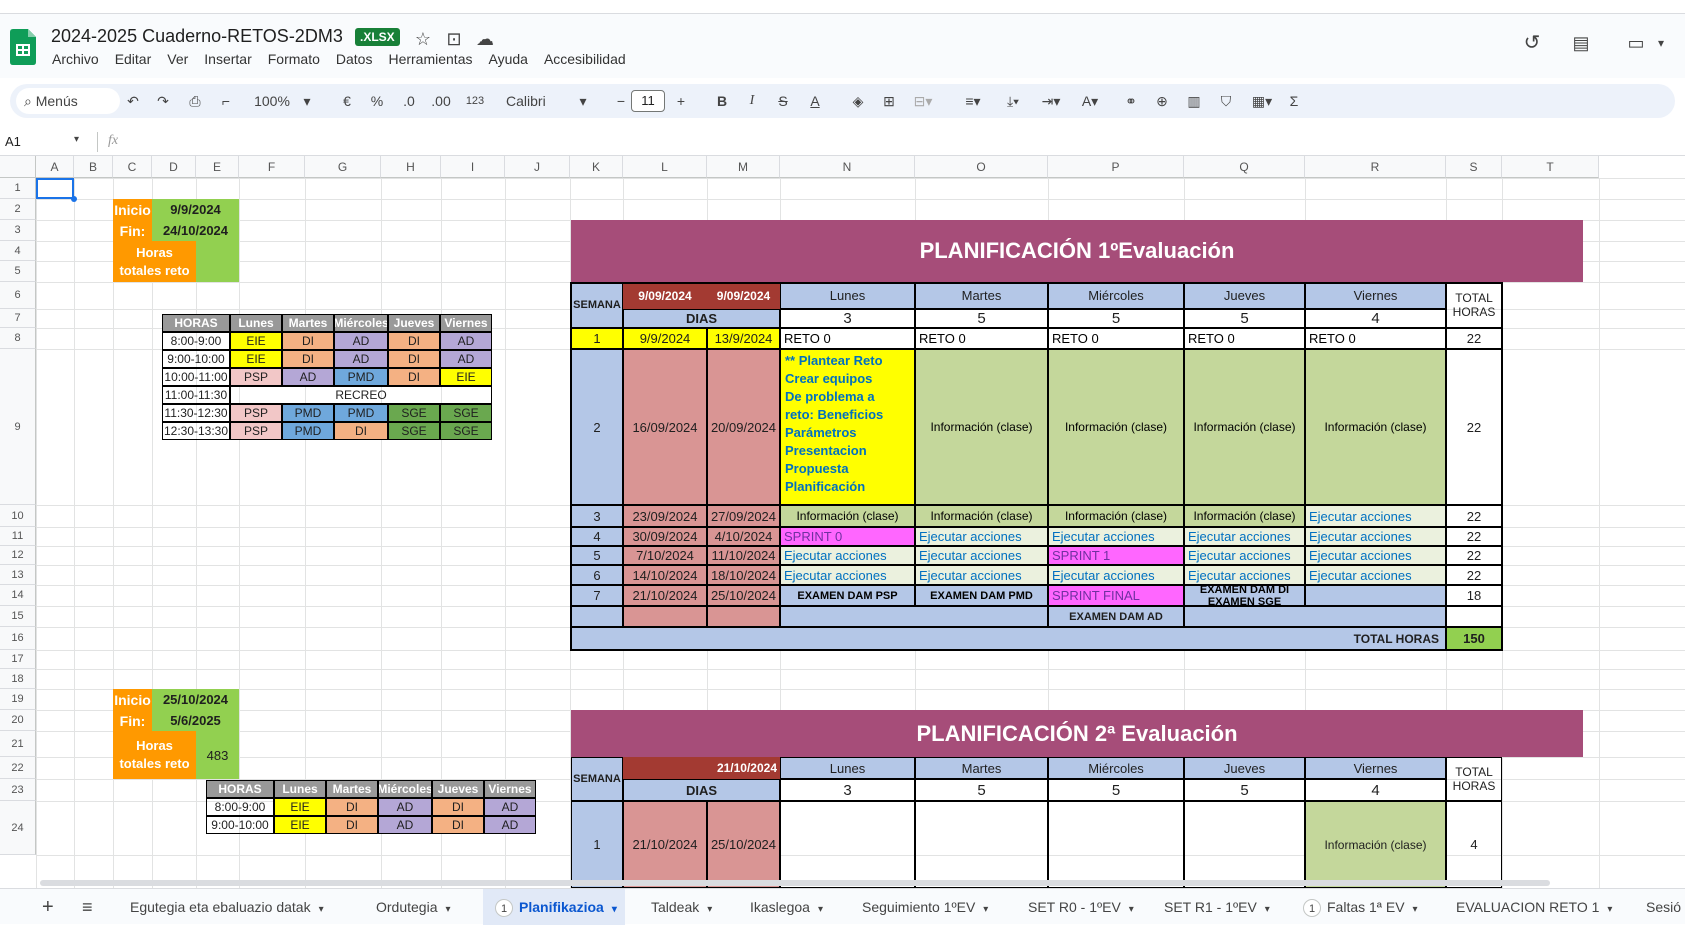  I want to click on plan1-week-end: 20/09/2024, so click(743, 427).